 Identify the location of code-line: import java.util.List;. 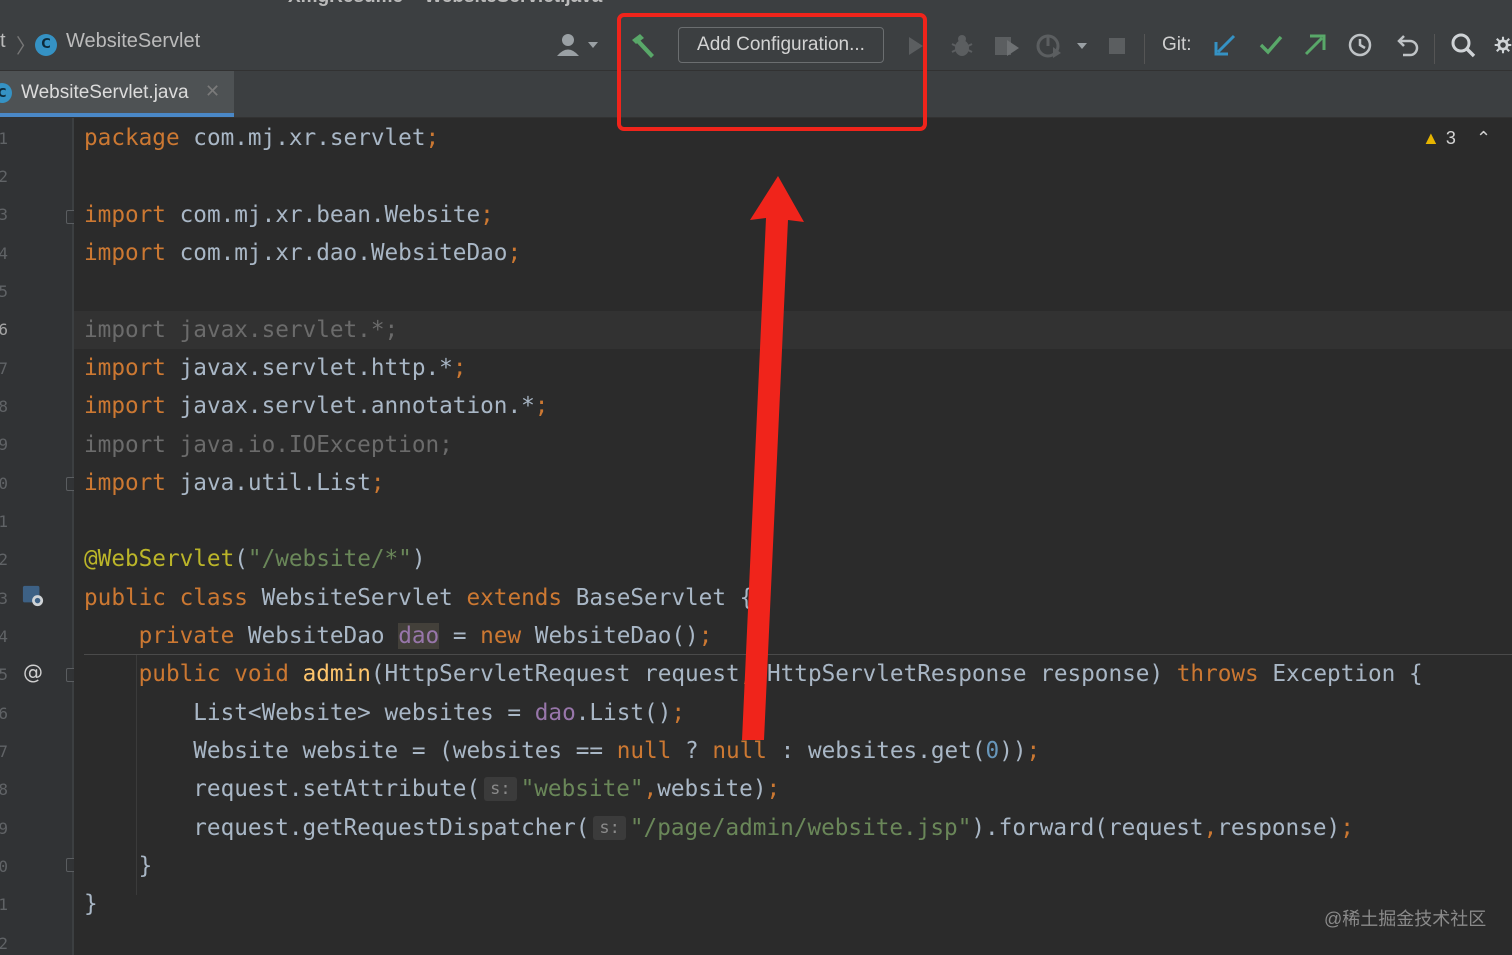
(234, 483).